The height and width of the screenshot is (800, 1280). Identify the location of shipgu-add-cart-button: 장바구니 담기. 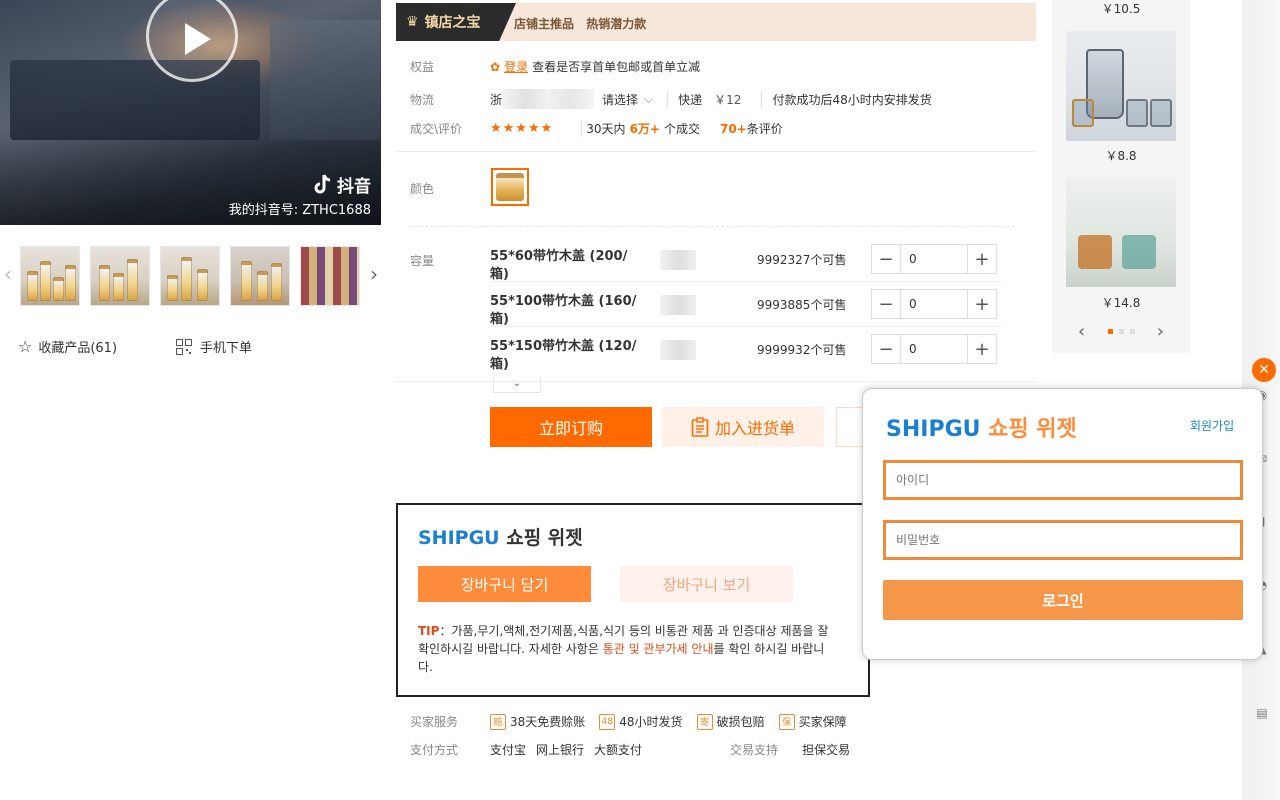
(504, 584).